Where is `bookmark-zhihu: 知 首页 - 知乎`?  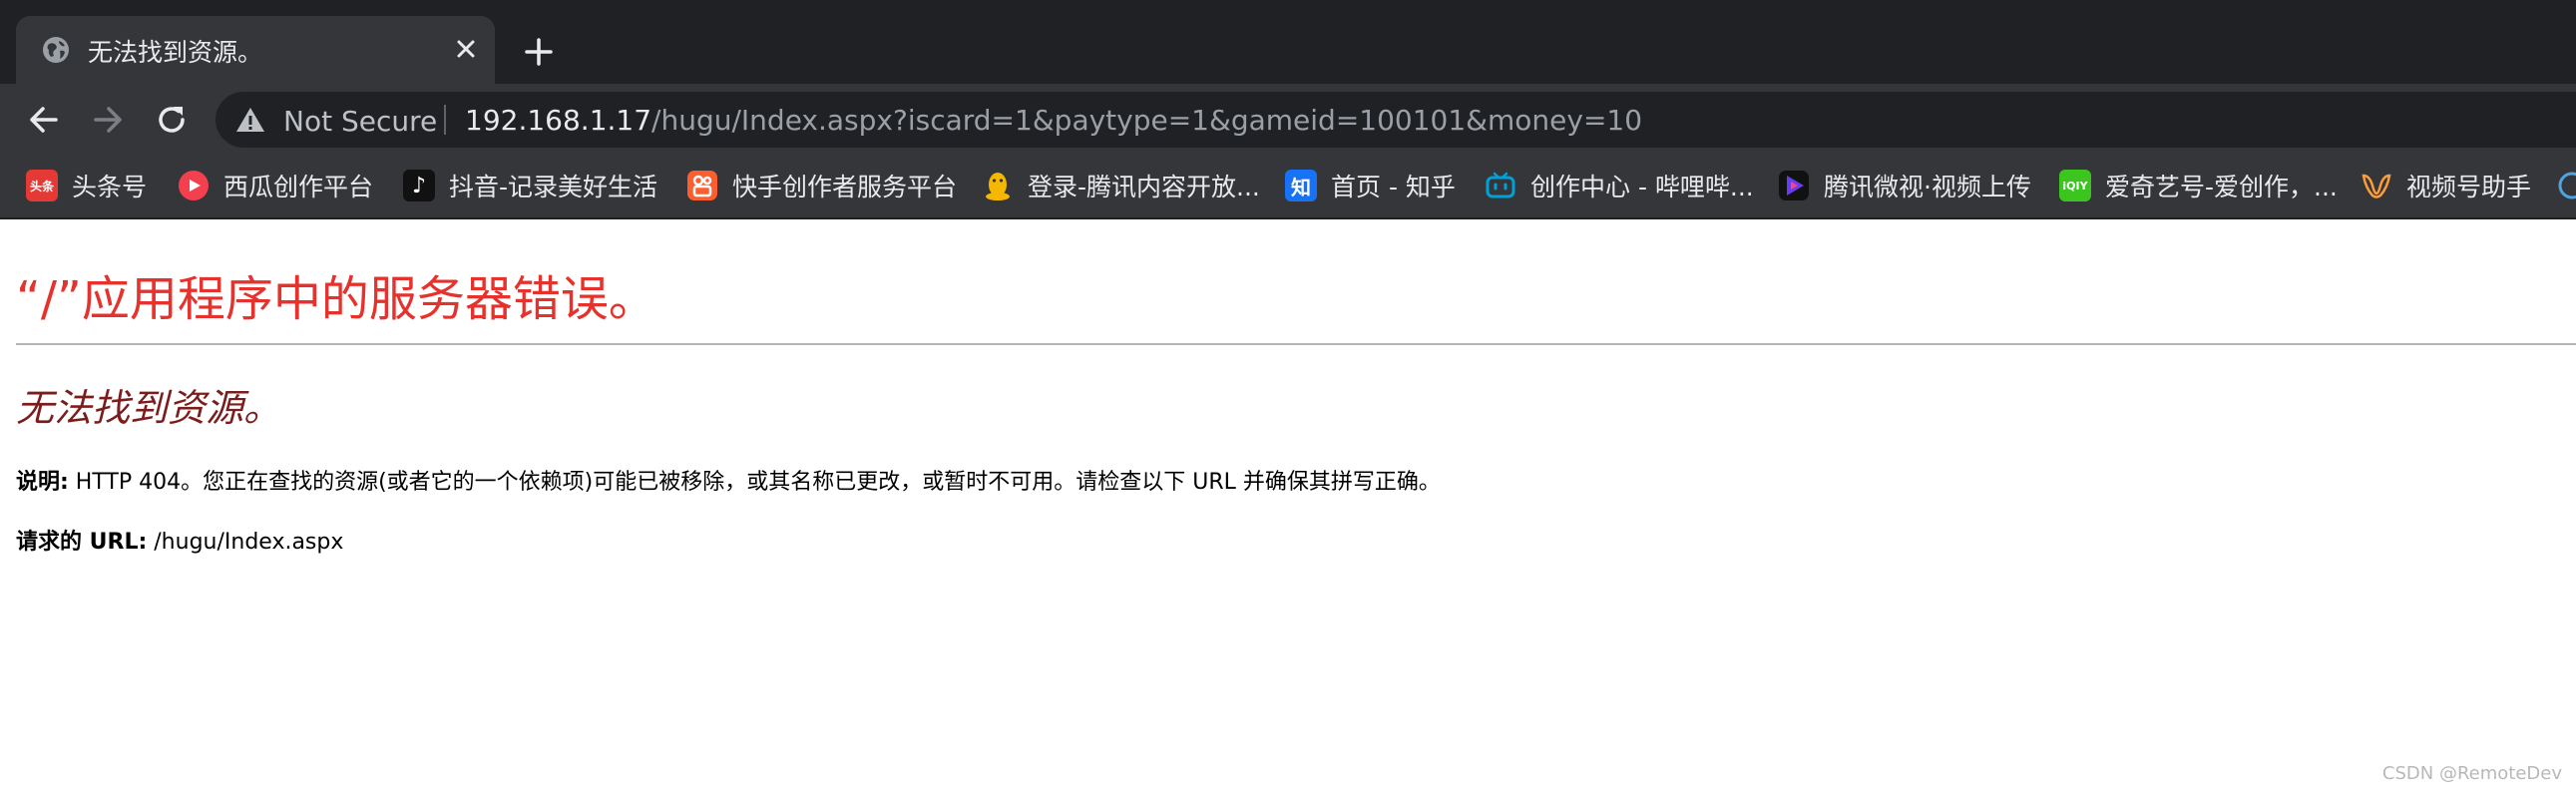 bookmark-zhihu: 知 首页 - 知乎 is located at coordinates (1370, 185).